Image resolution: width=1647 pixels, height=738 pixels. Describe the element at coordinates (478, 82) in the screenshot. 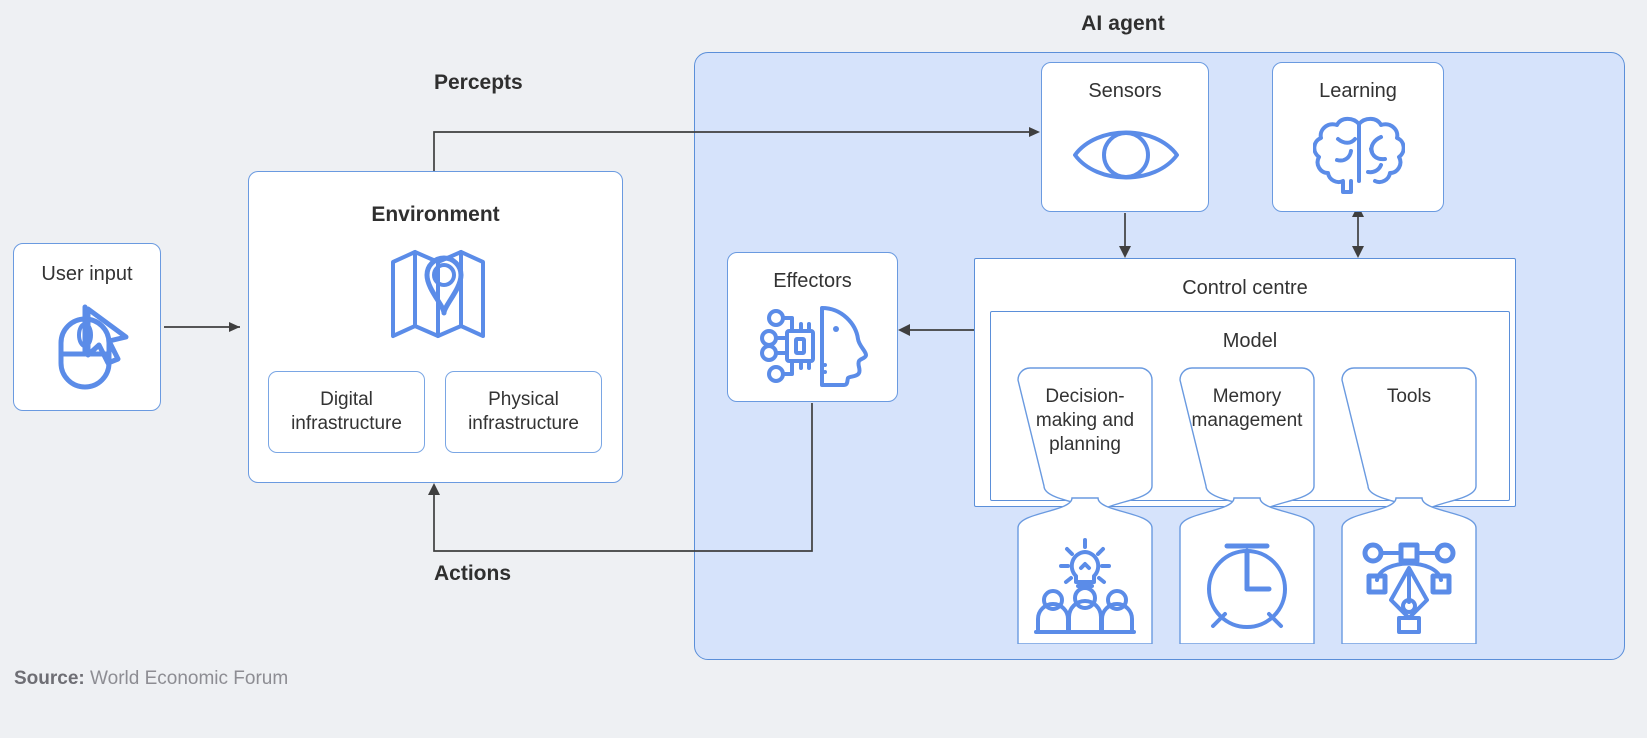

I see `percepts-label: Percepts` at that location.